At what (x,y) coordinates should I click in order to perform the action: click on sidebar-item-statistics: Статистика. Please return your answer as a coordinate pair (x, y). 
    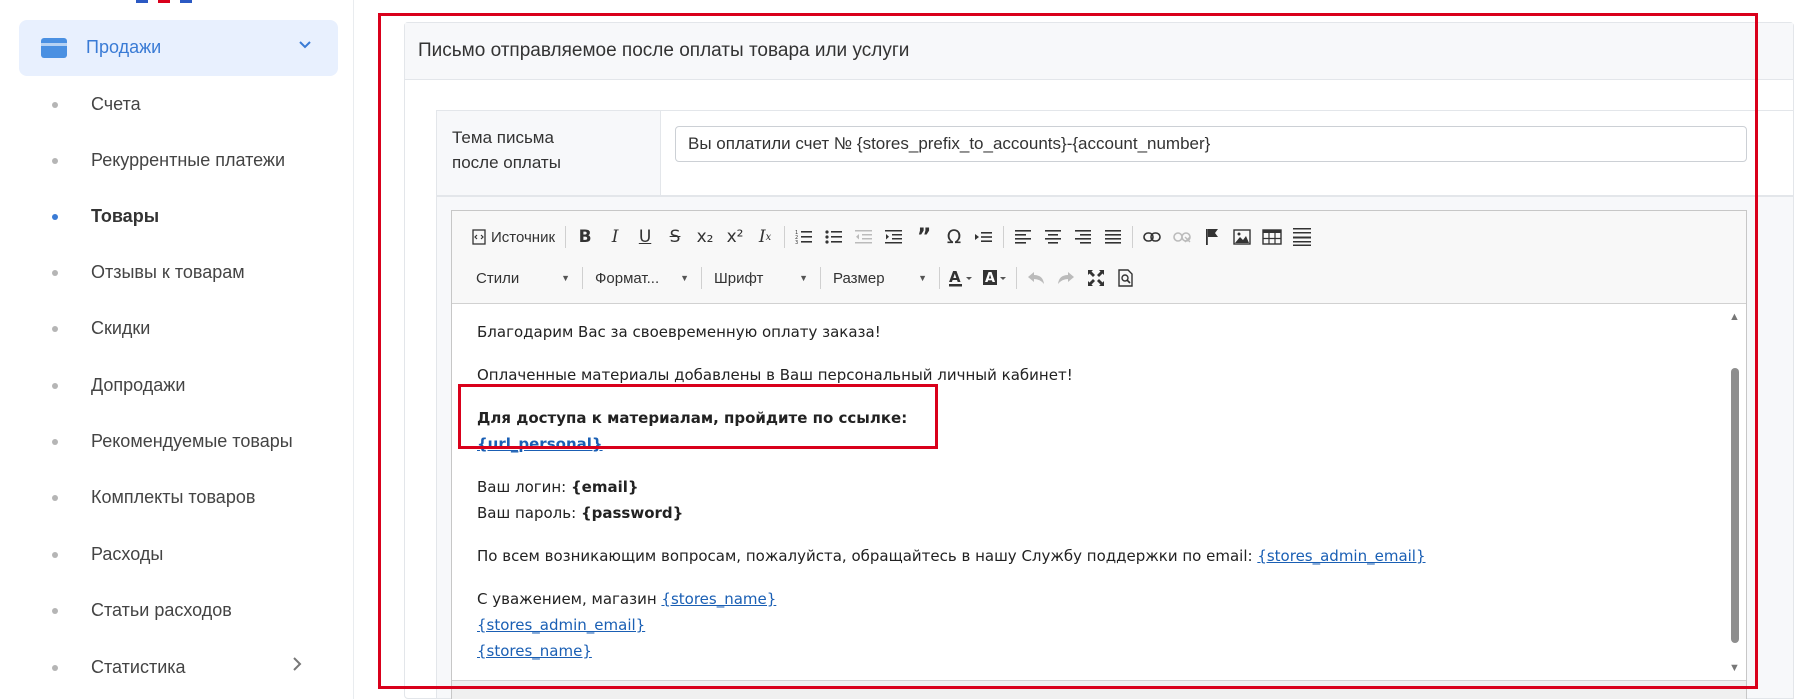
    Looking at the image, I should click on (170, 668).